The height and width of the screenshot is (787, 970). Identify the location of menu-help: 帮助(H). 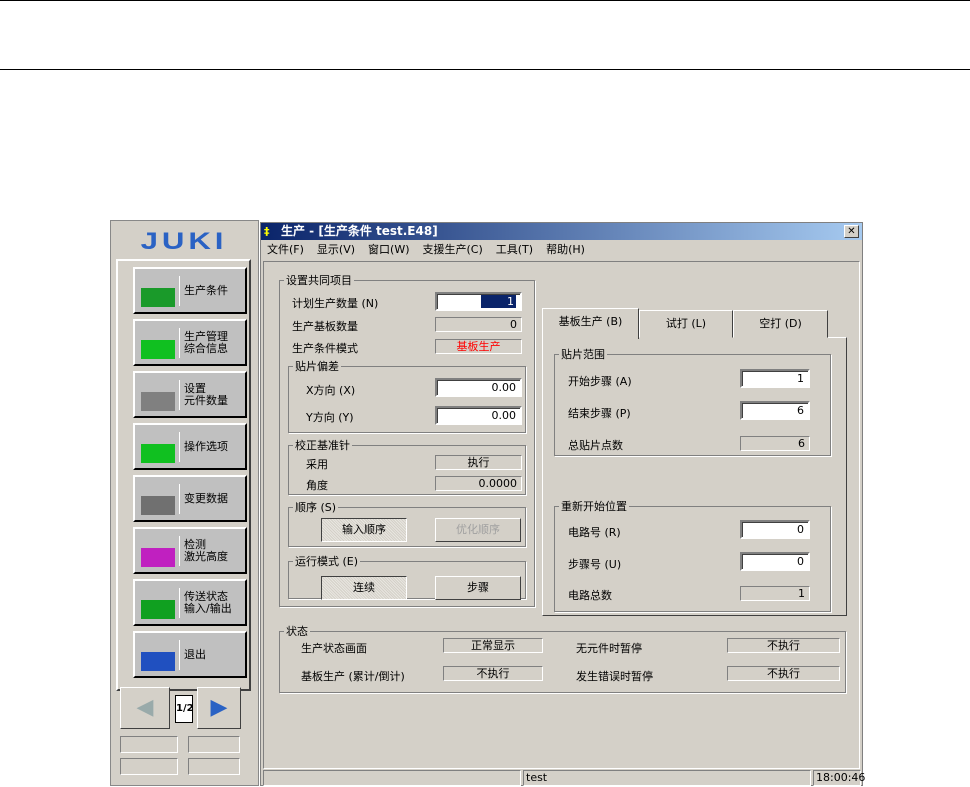
(565, 250).